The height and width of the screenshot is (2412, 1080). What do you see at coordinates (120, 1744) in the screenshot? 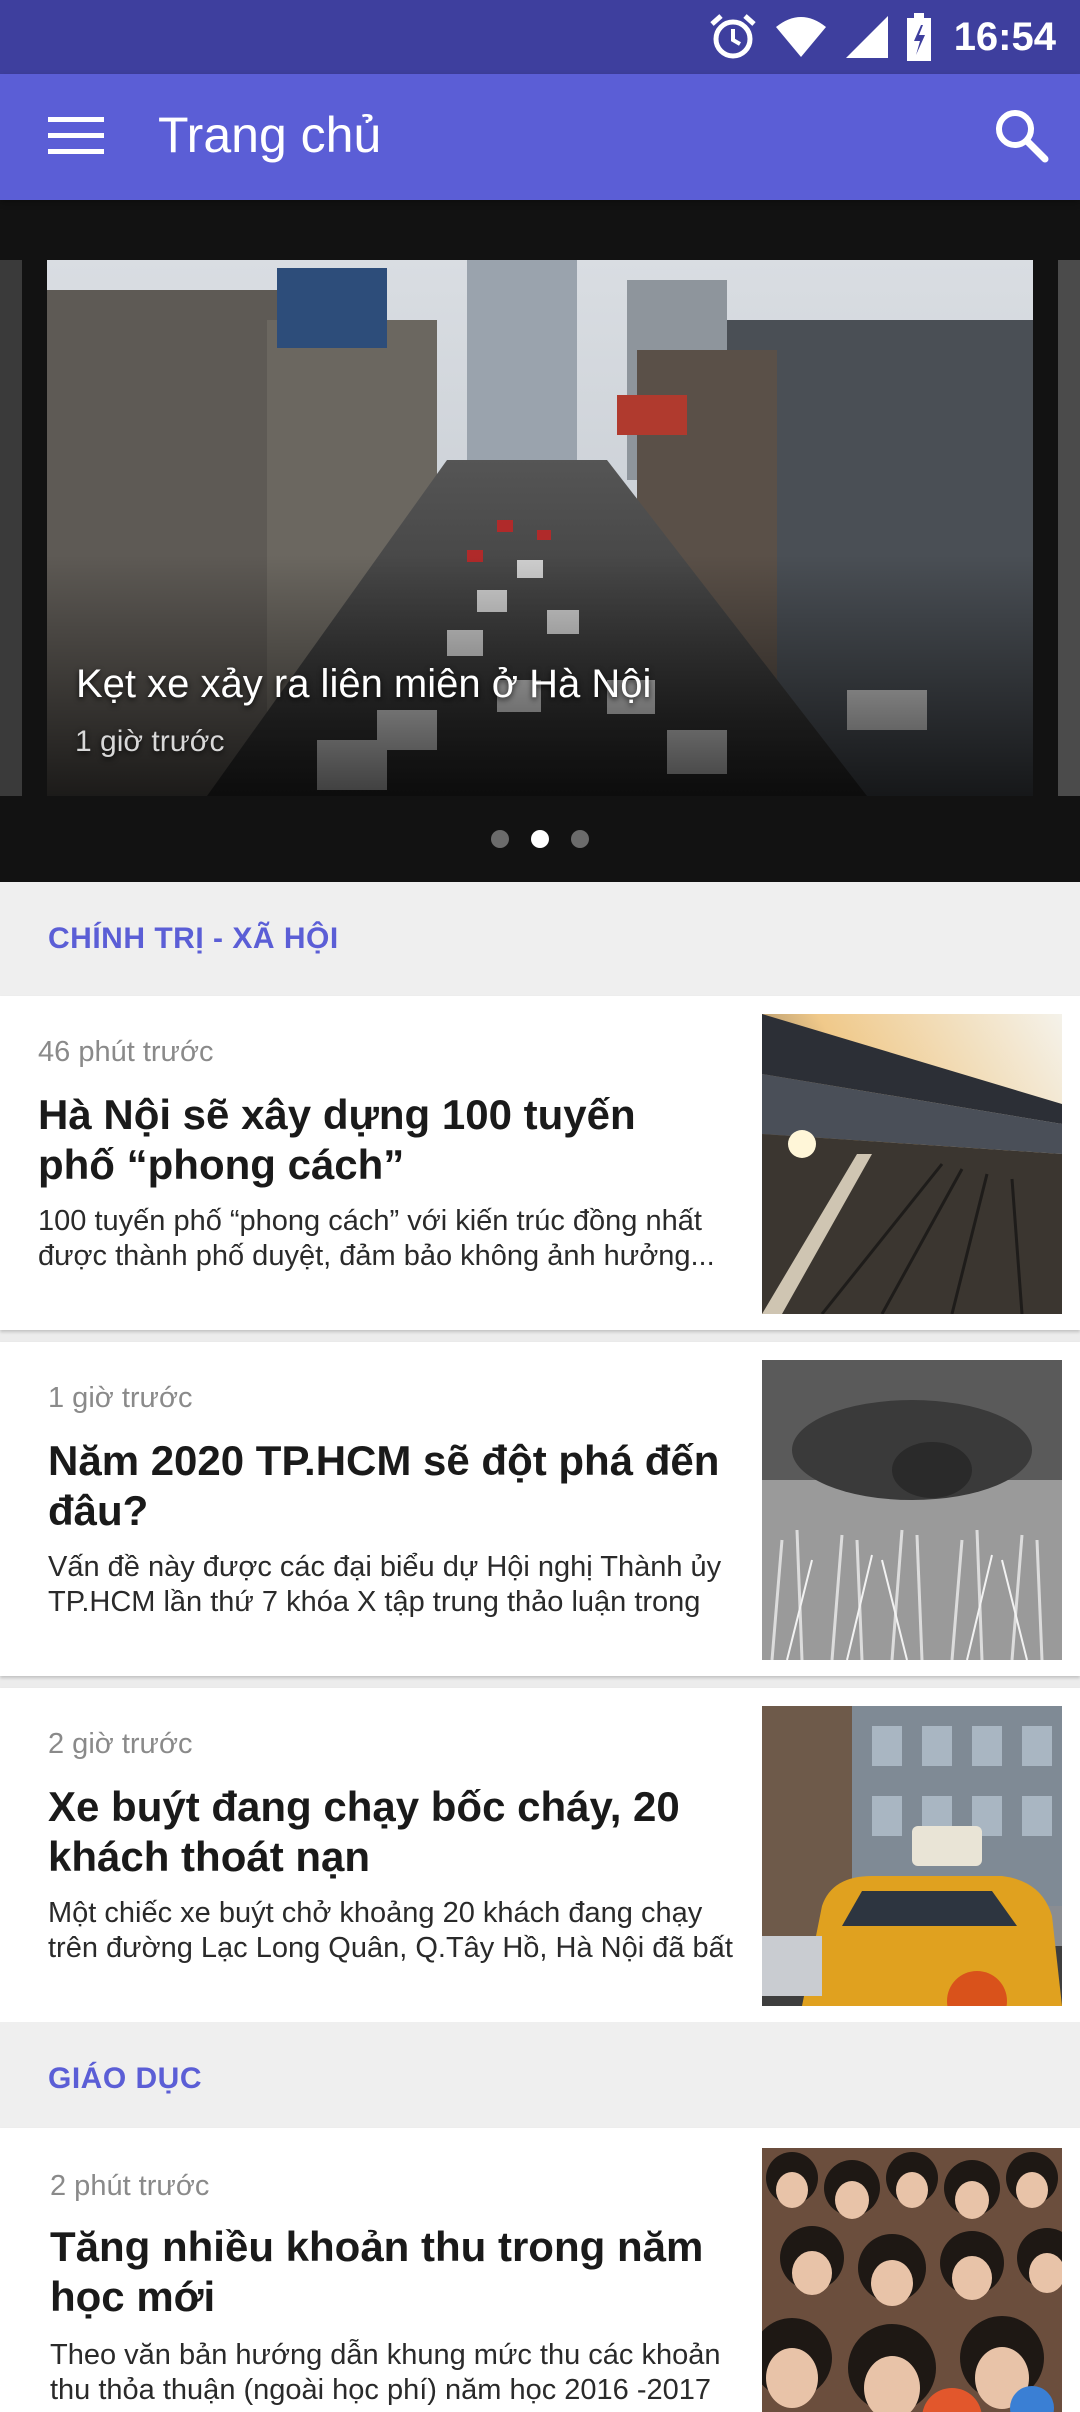
I see `article-timestamp: 2 giờ trước` at bounding box center [120, 1744].